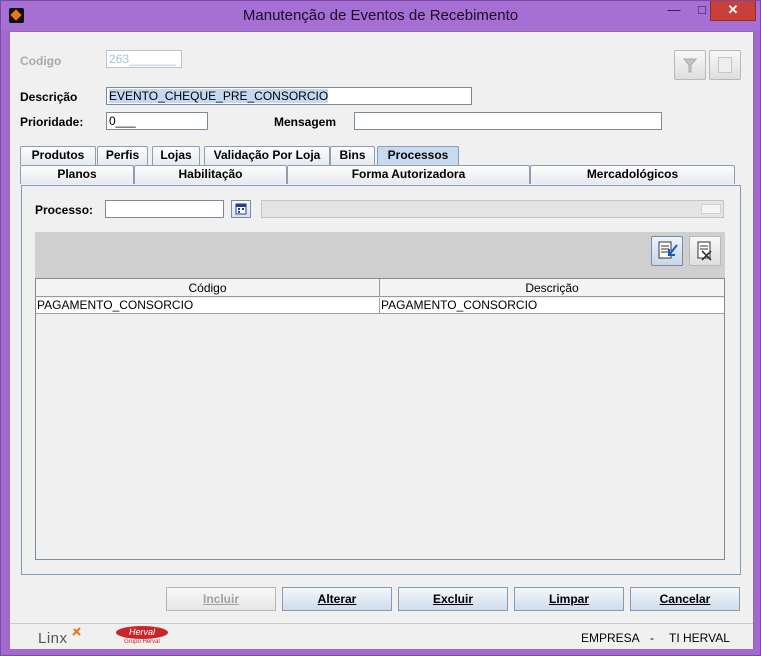 This screenshot has height=656, width=761. I want to click on calendar-icon, so click(241, 209).